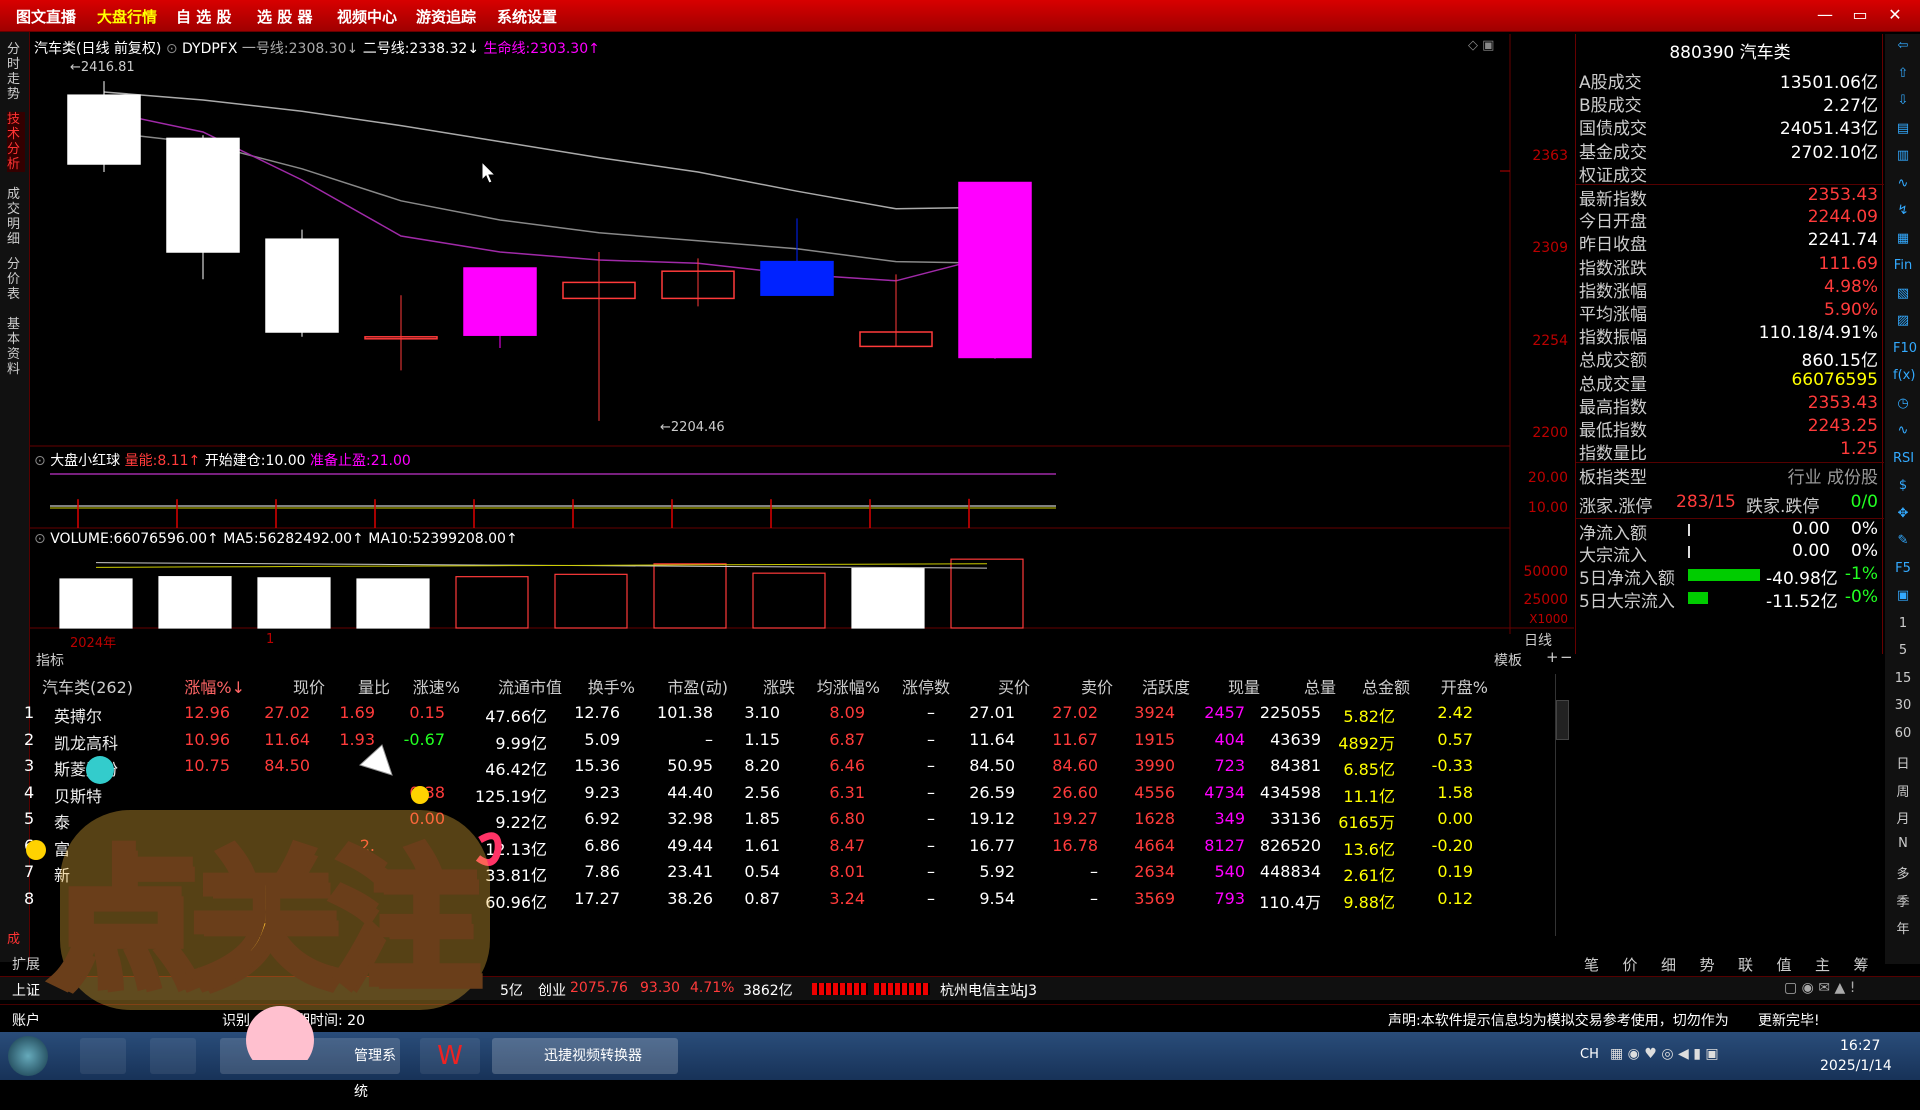 The width and height of the screenshot is (1920, 1110). Describe the element at coordinates (284, 16) in the screenshot. I see `menu-item-screener: 选 股 器` at that location.